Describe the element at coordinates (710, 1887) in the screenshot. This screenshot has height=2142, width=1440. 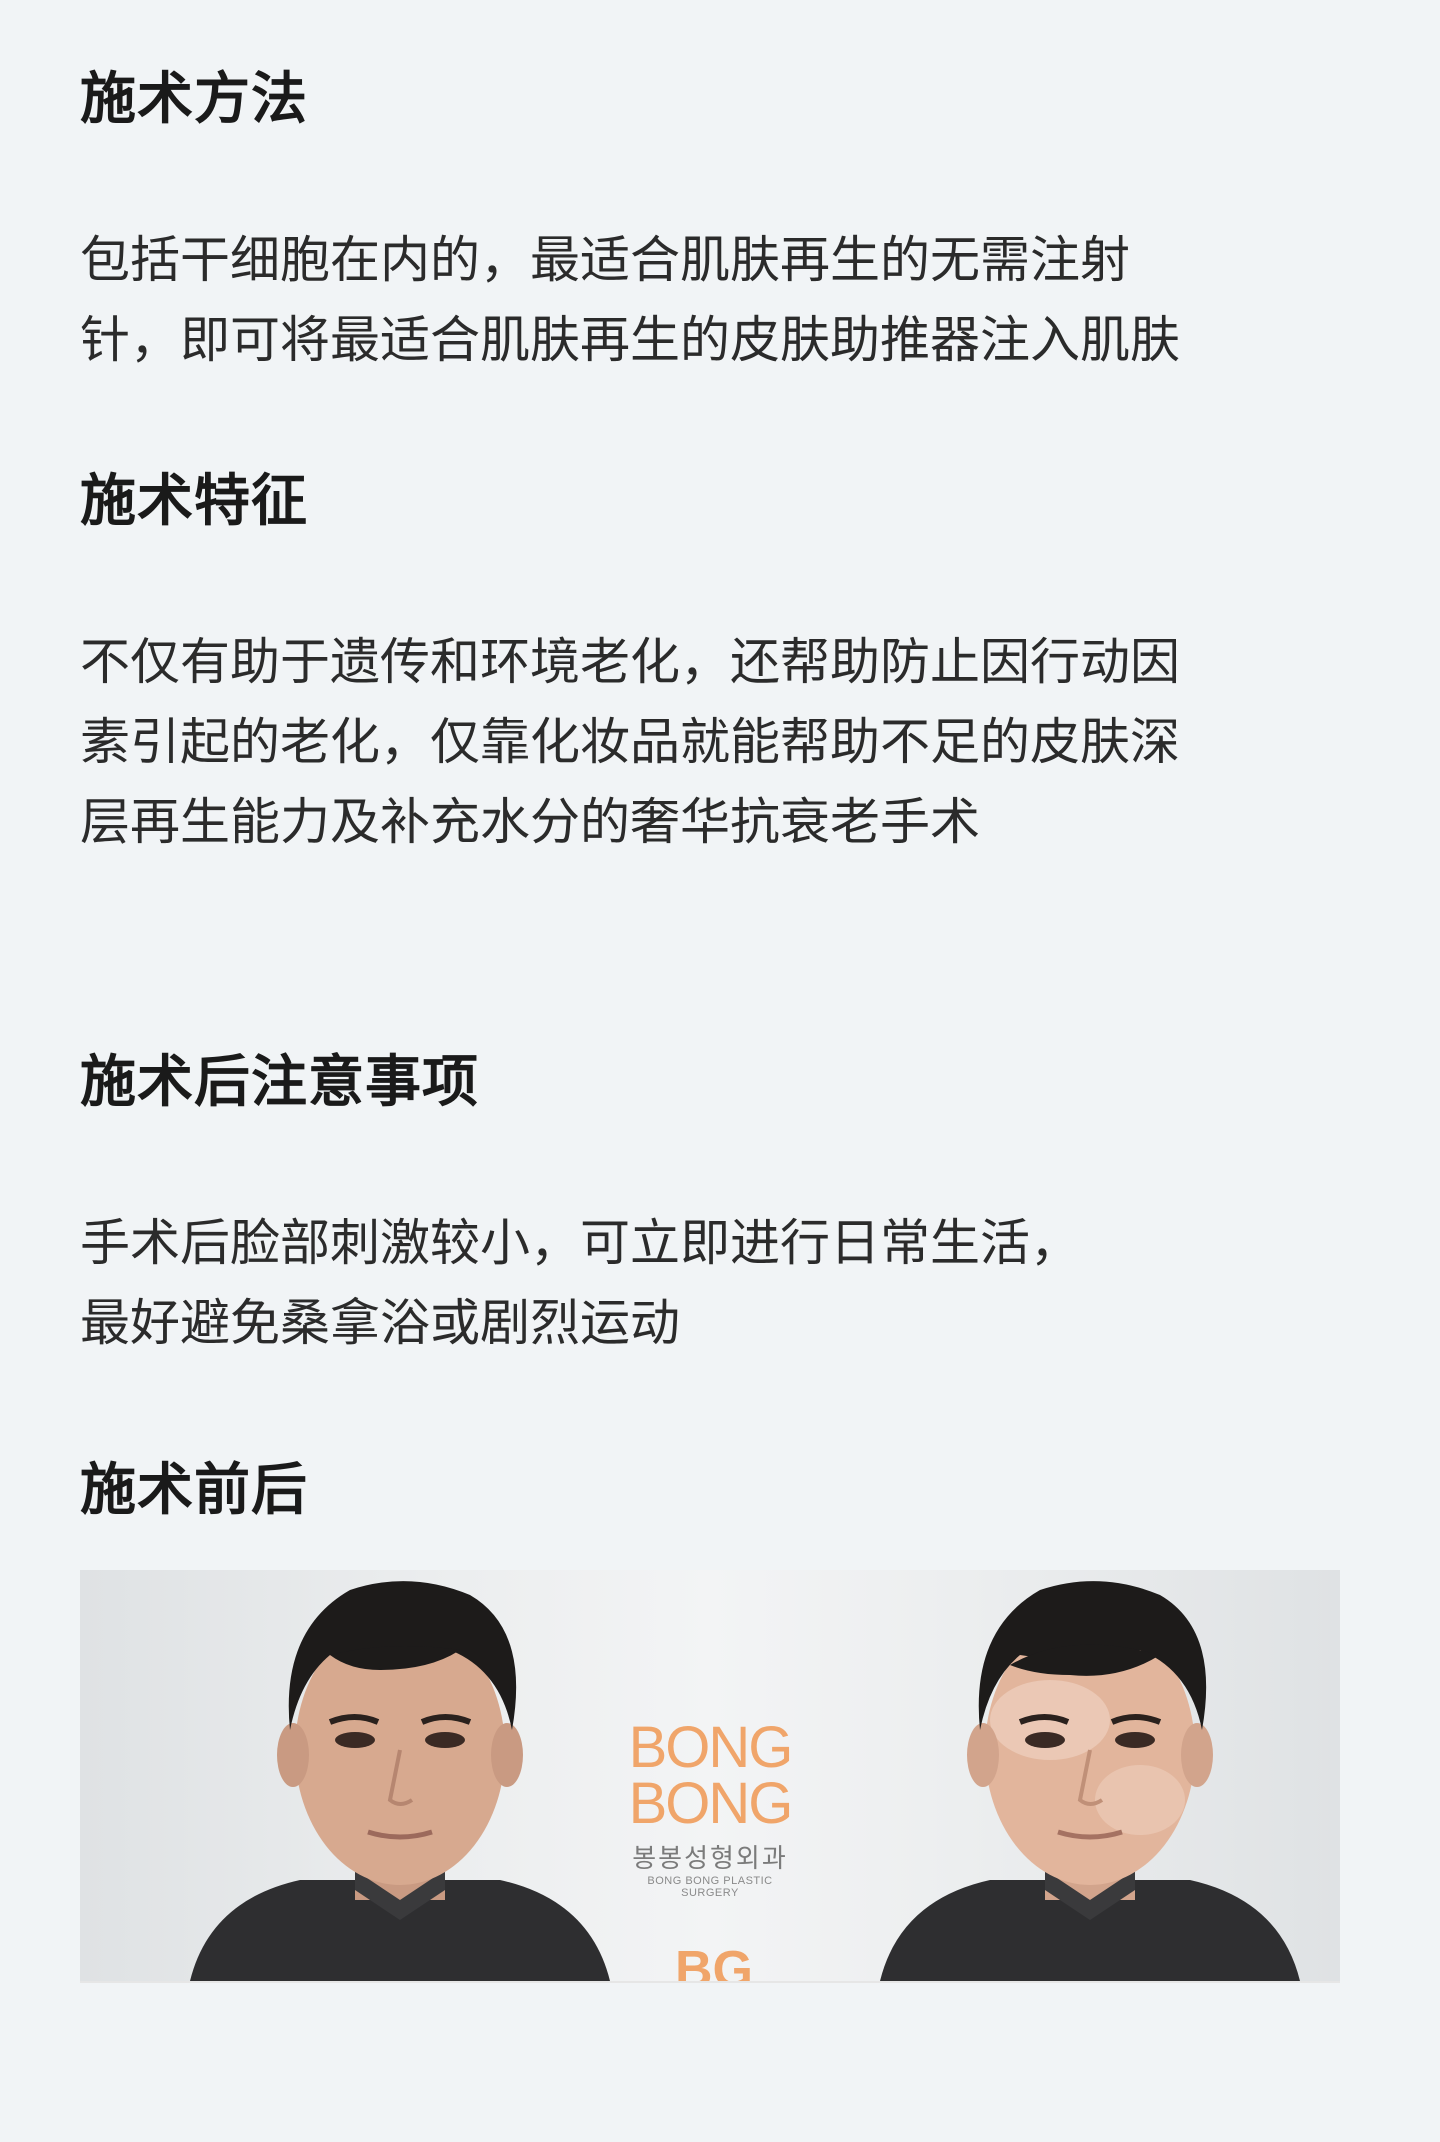
I see `logo-english-text: BONG BONG PLASTIC SURGERY` at that location.